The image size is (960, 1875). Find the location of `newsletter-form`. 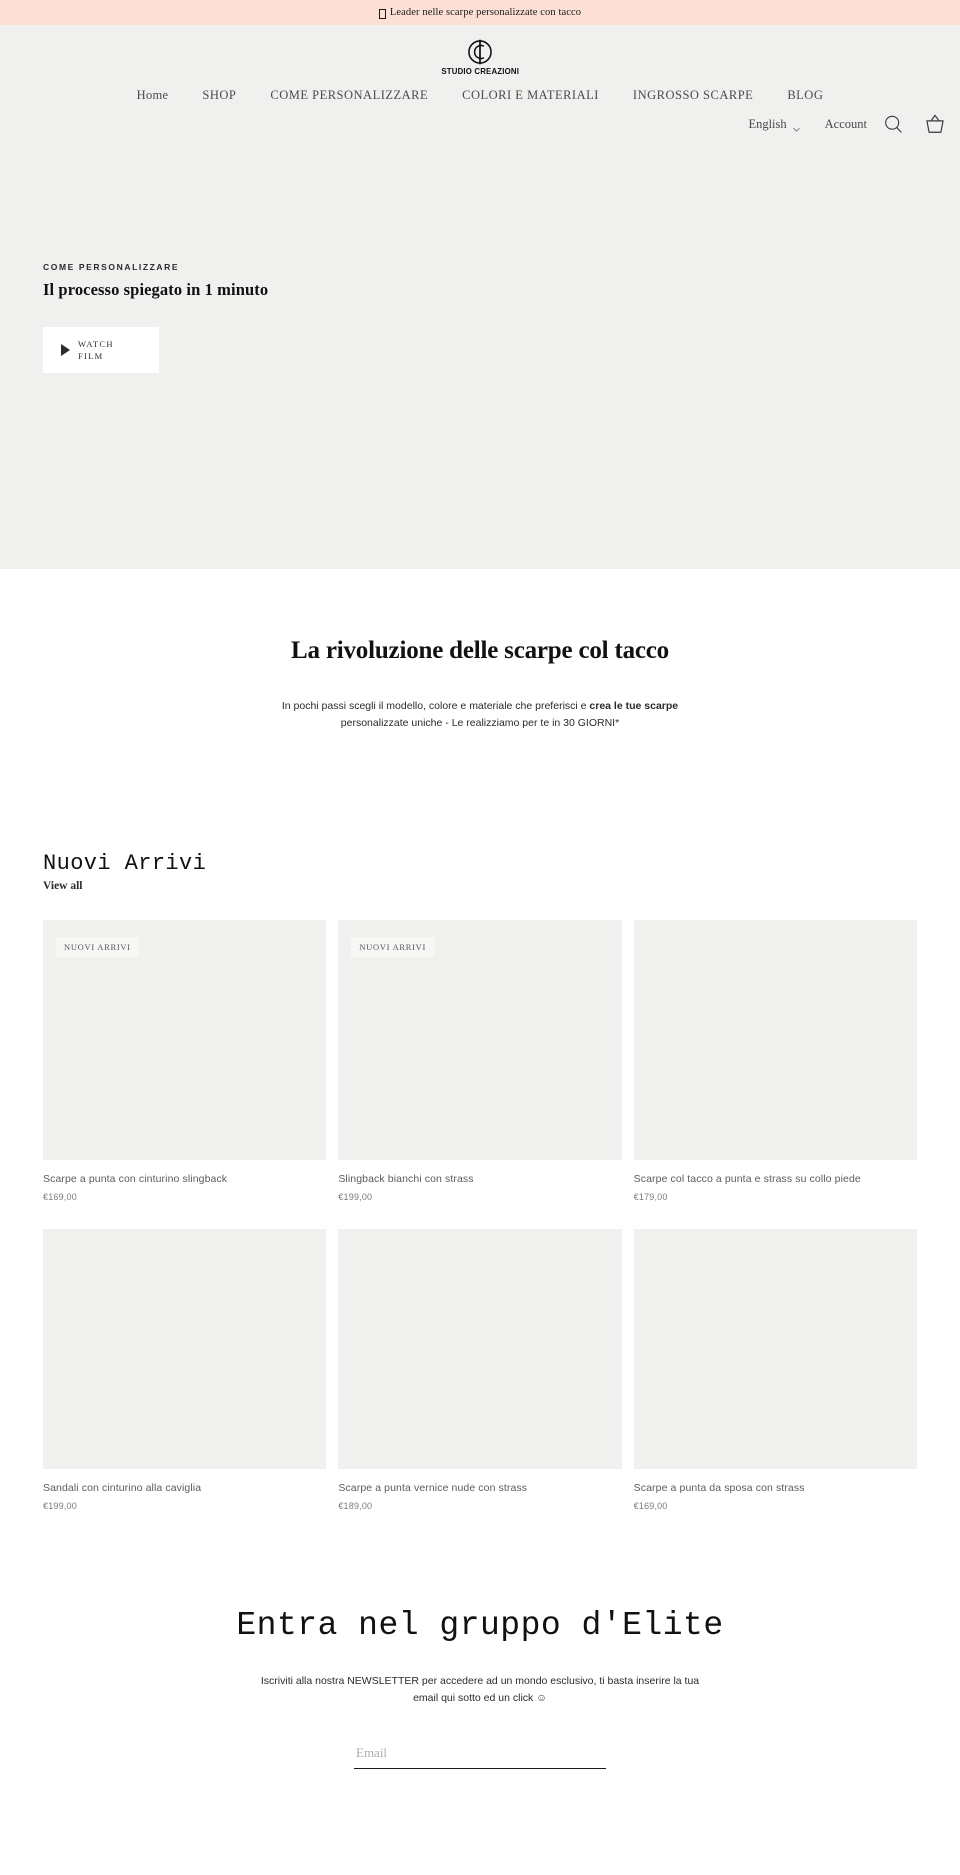

newsletter-form is located at coordinates (480, 1755).